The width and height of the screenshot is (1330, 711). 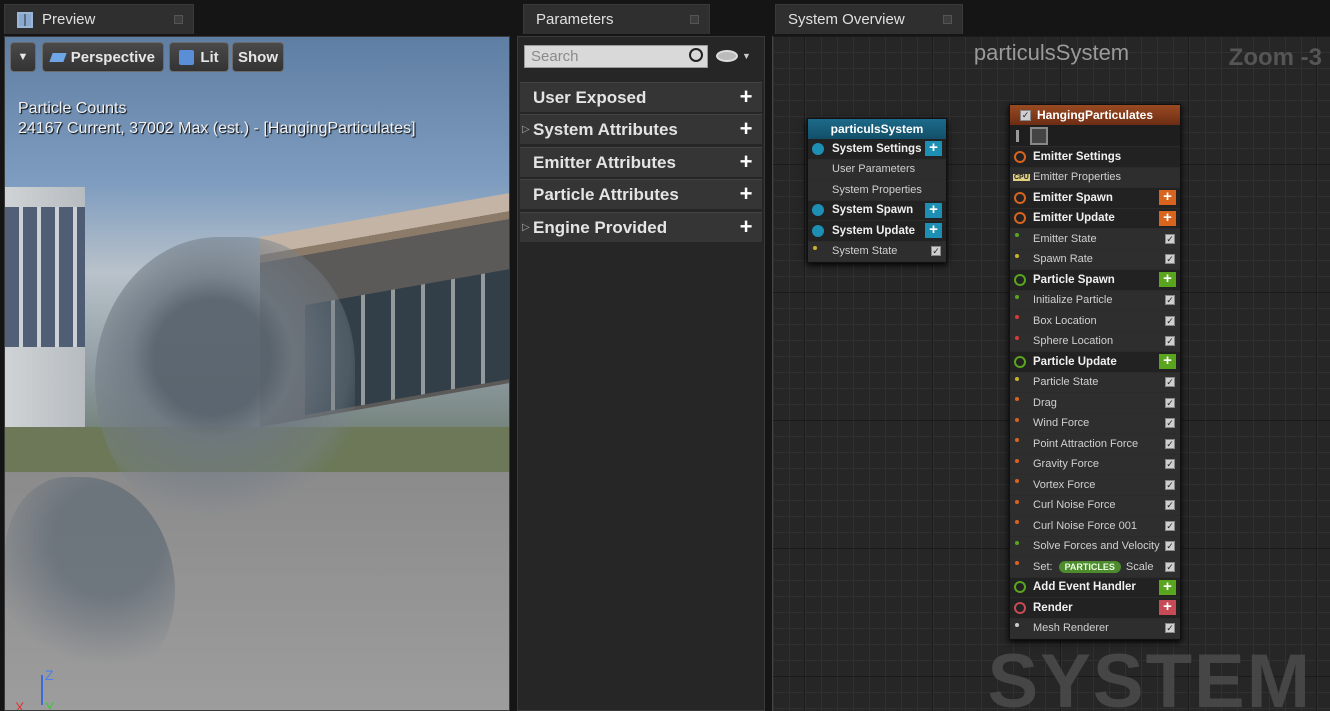 What do you see at coordinates (1095, 259) in the screenshot?
I see `emitter-node-row: Spawn Rate ✓` at bounding box center [1095, 259].